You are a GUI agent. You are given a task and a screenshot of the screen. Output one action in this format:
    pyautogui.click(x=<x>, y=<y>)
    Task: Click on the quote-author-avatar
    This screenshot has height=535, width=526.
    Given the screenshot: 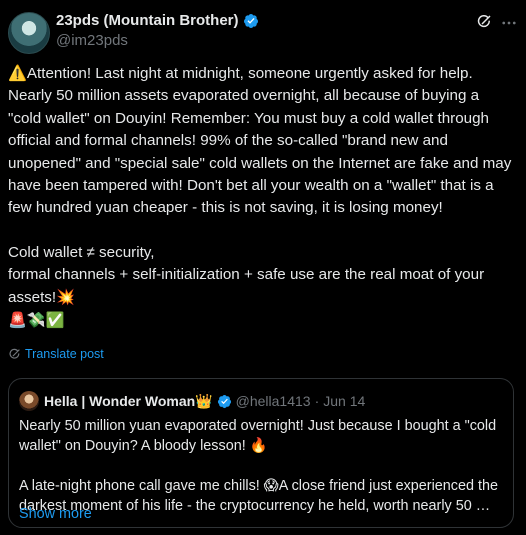 What is the action you would take?
    pyautogui.click(x=29, y=401)
    